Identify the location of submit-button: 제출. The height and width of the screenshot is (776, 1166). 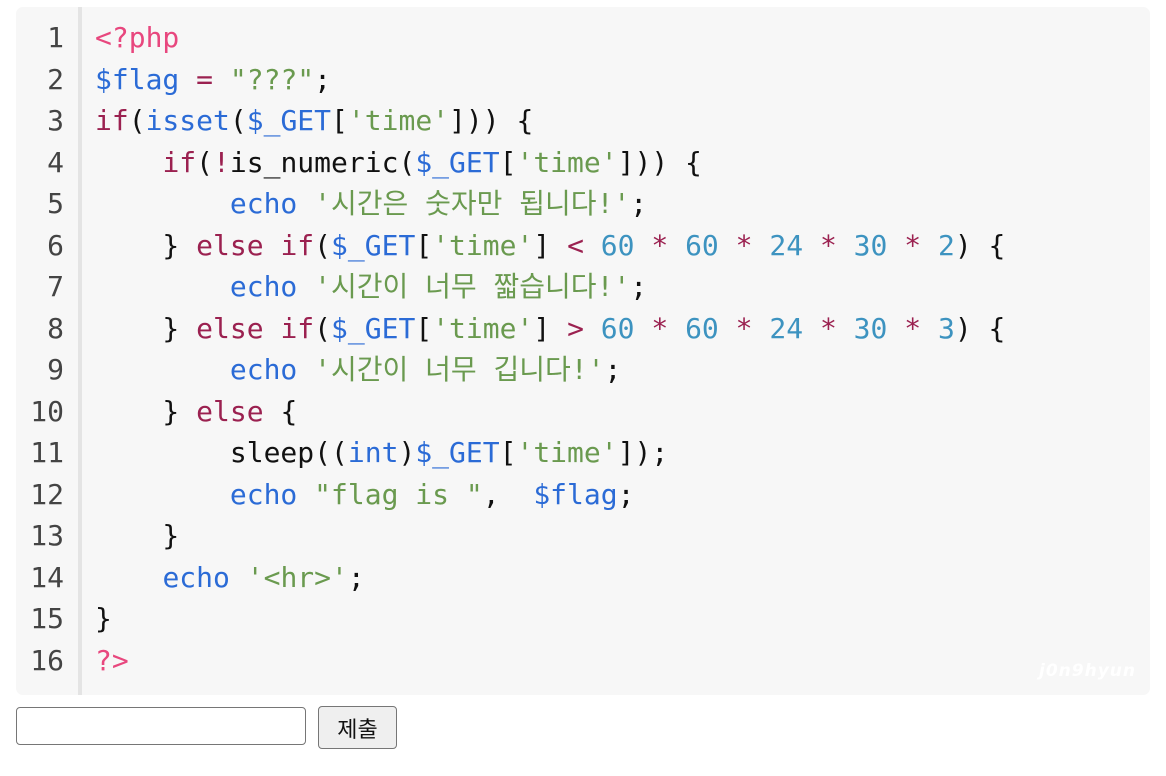
(357, 727).